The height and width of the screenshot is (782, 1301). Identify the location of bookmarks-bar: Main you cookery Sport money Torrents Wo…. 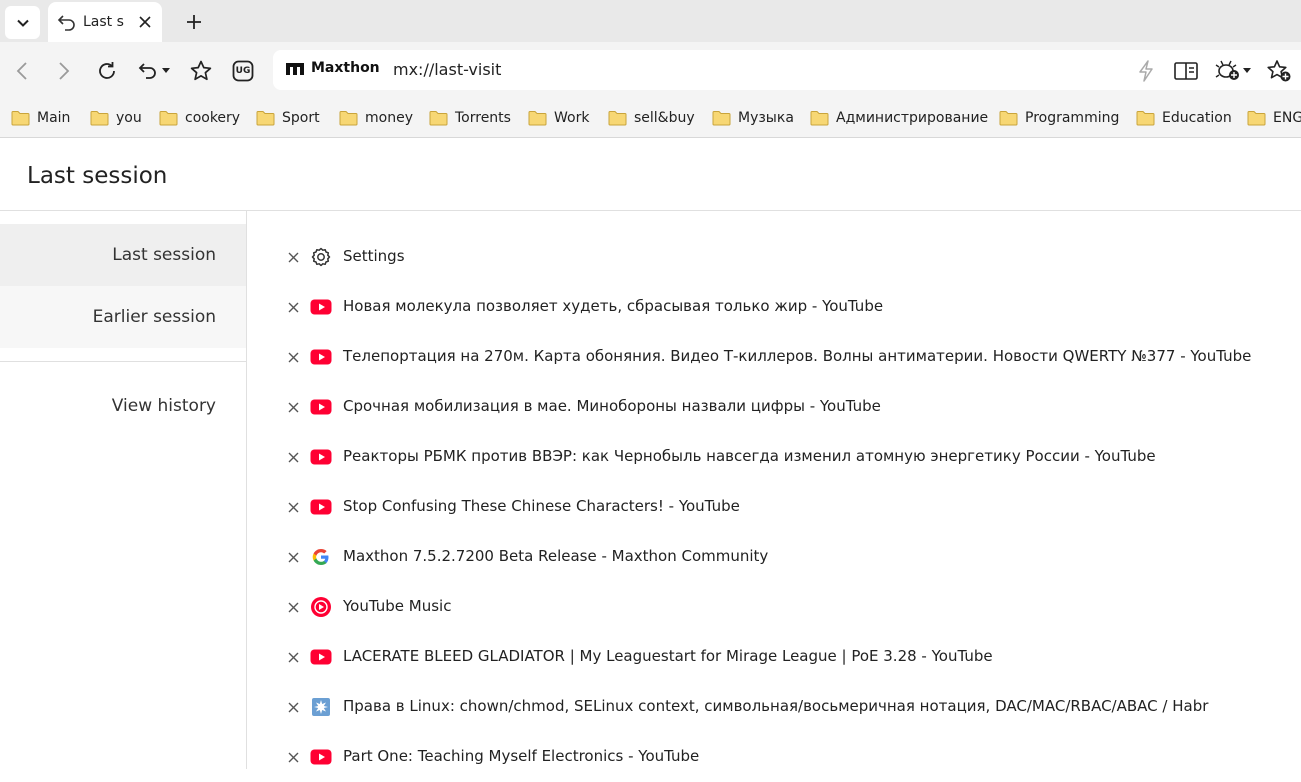
(650, 118).